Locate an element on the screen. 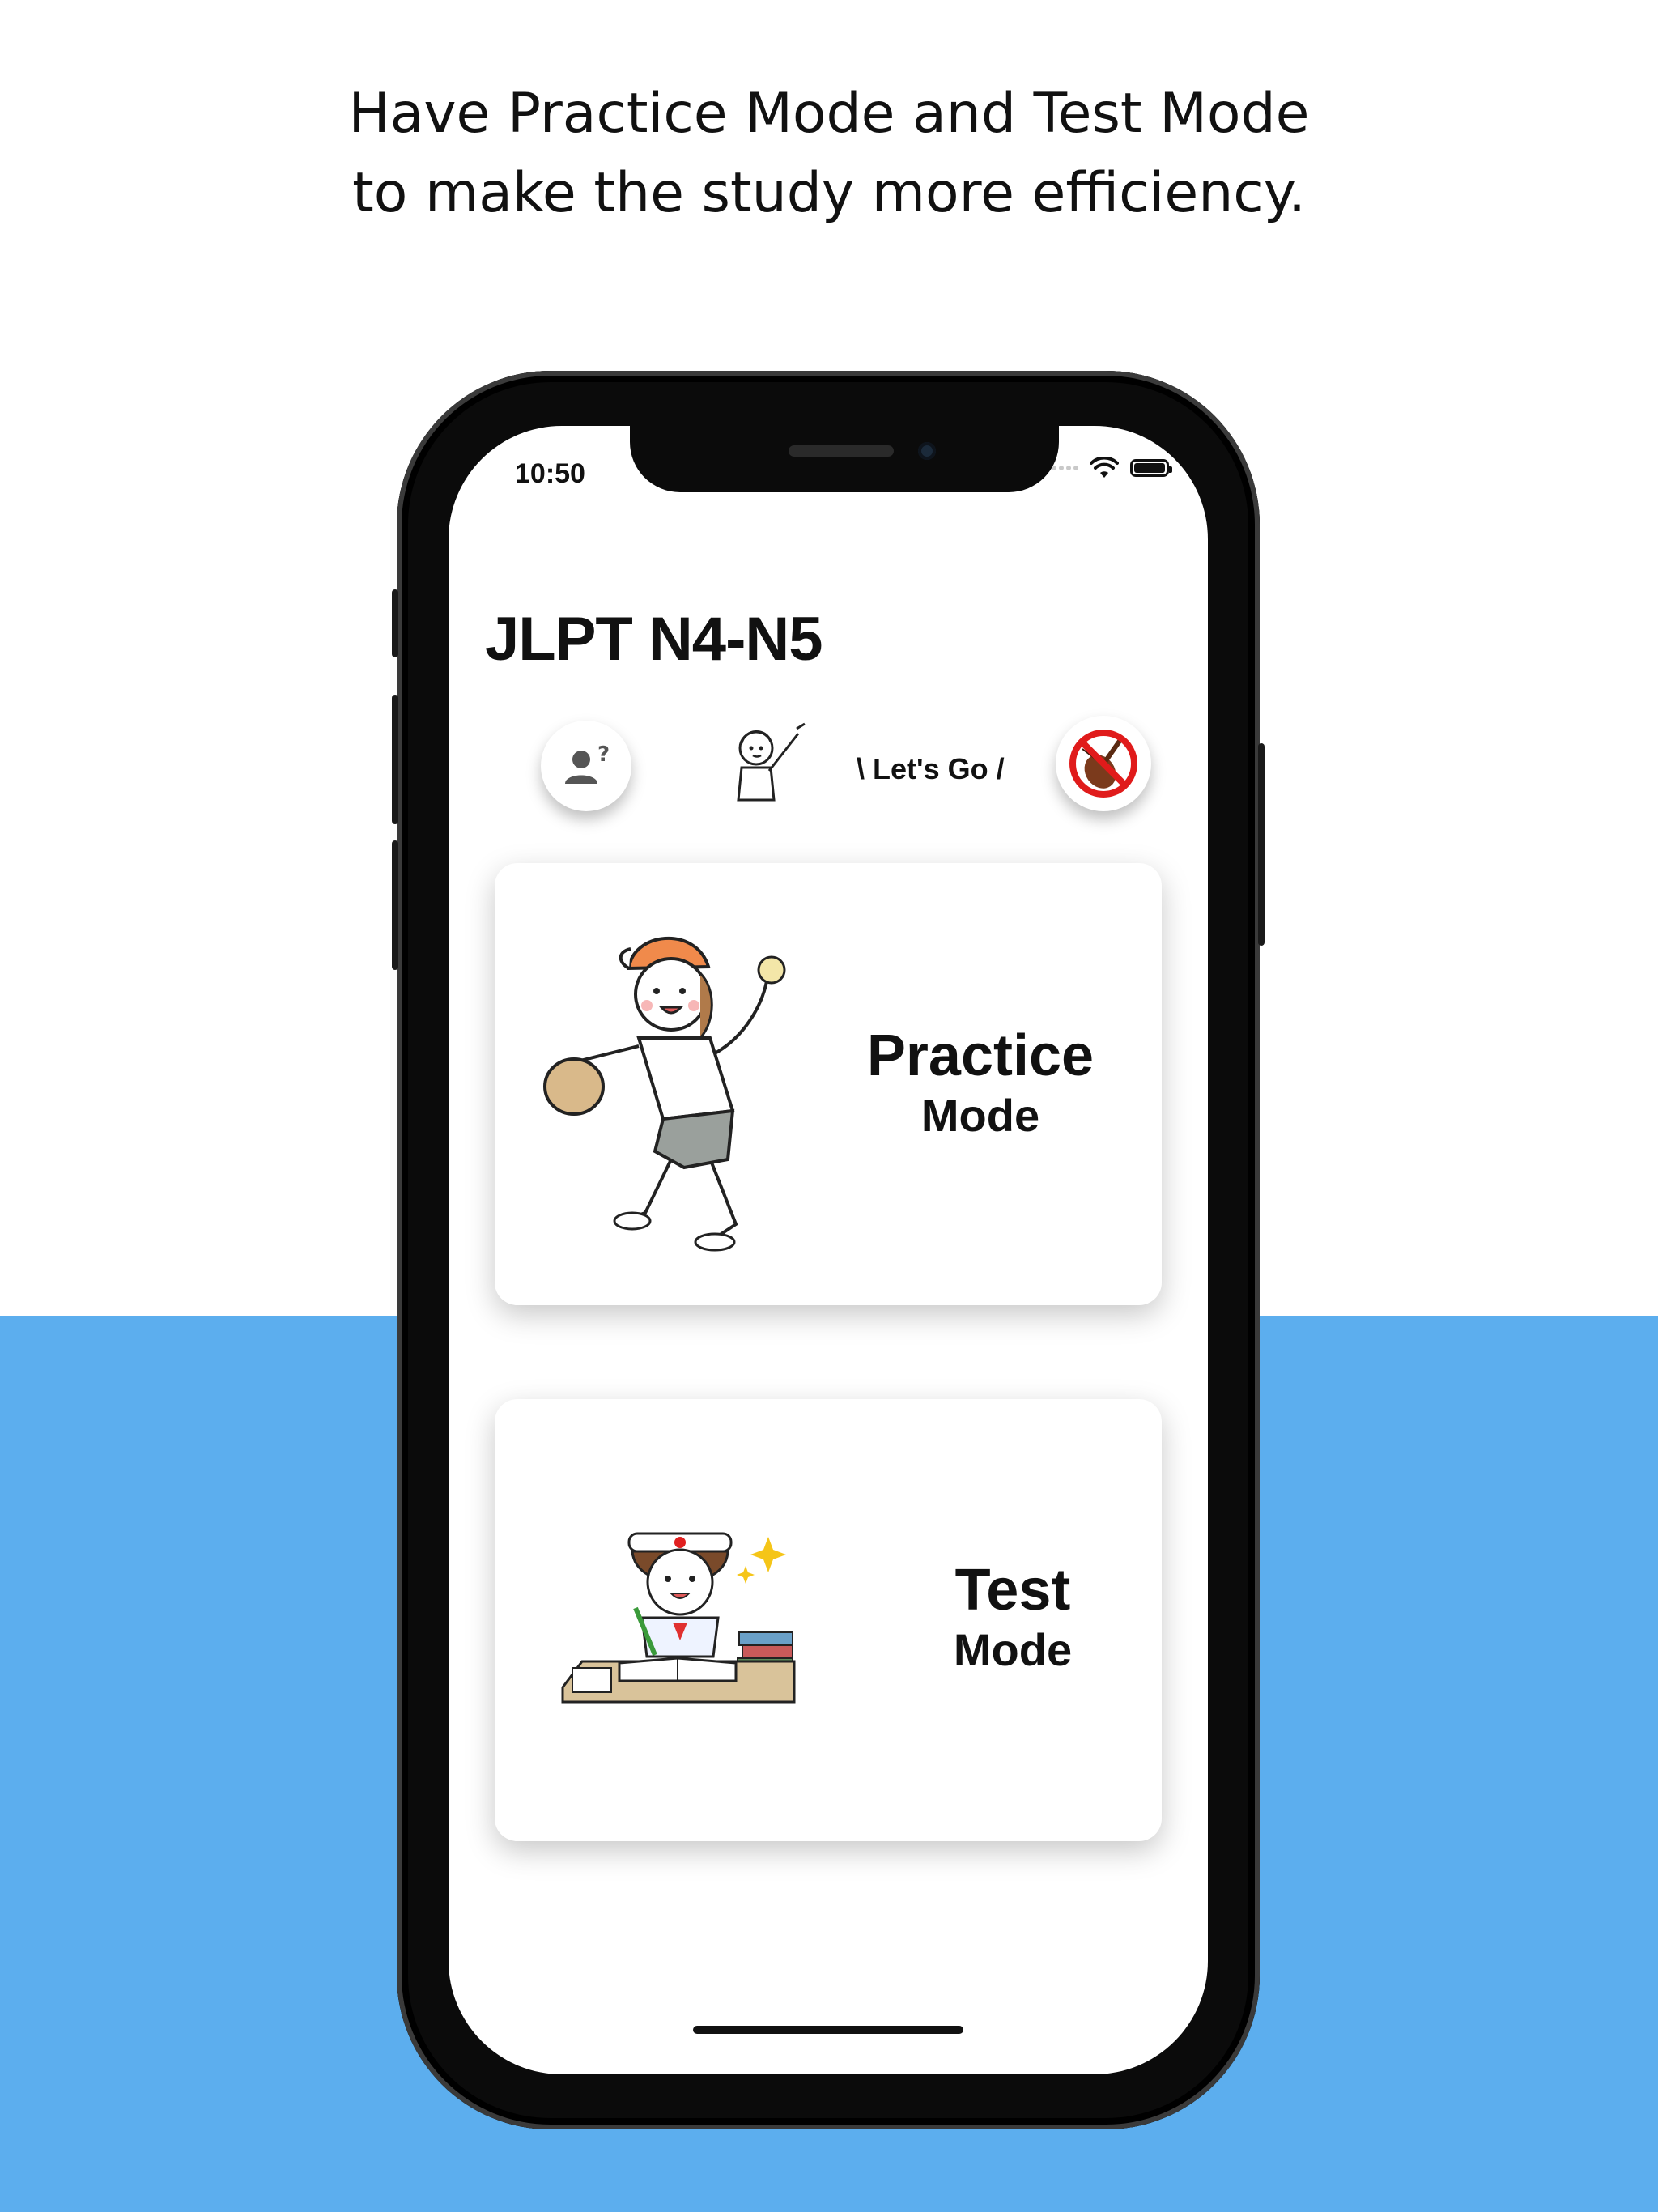 Image resolution: width=1658 pixels, height=2212 pixels. test-mode-label: Test Mode is located at coordinates (1013, 1618).